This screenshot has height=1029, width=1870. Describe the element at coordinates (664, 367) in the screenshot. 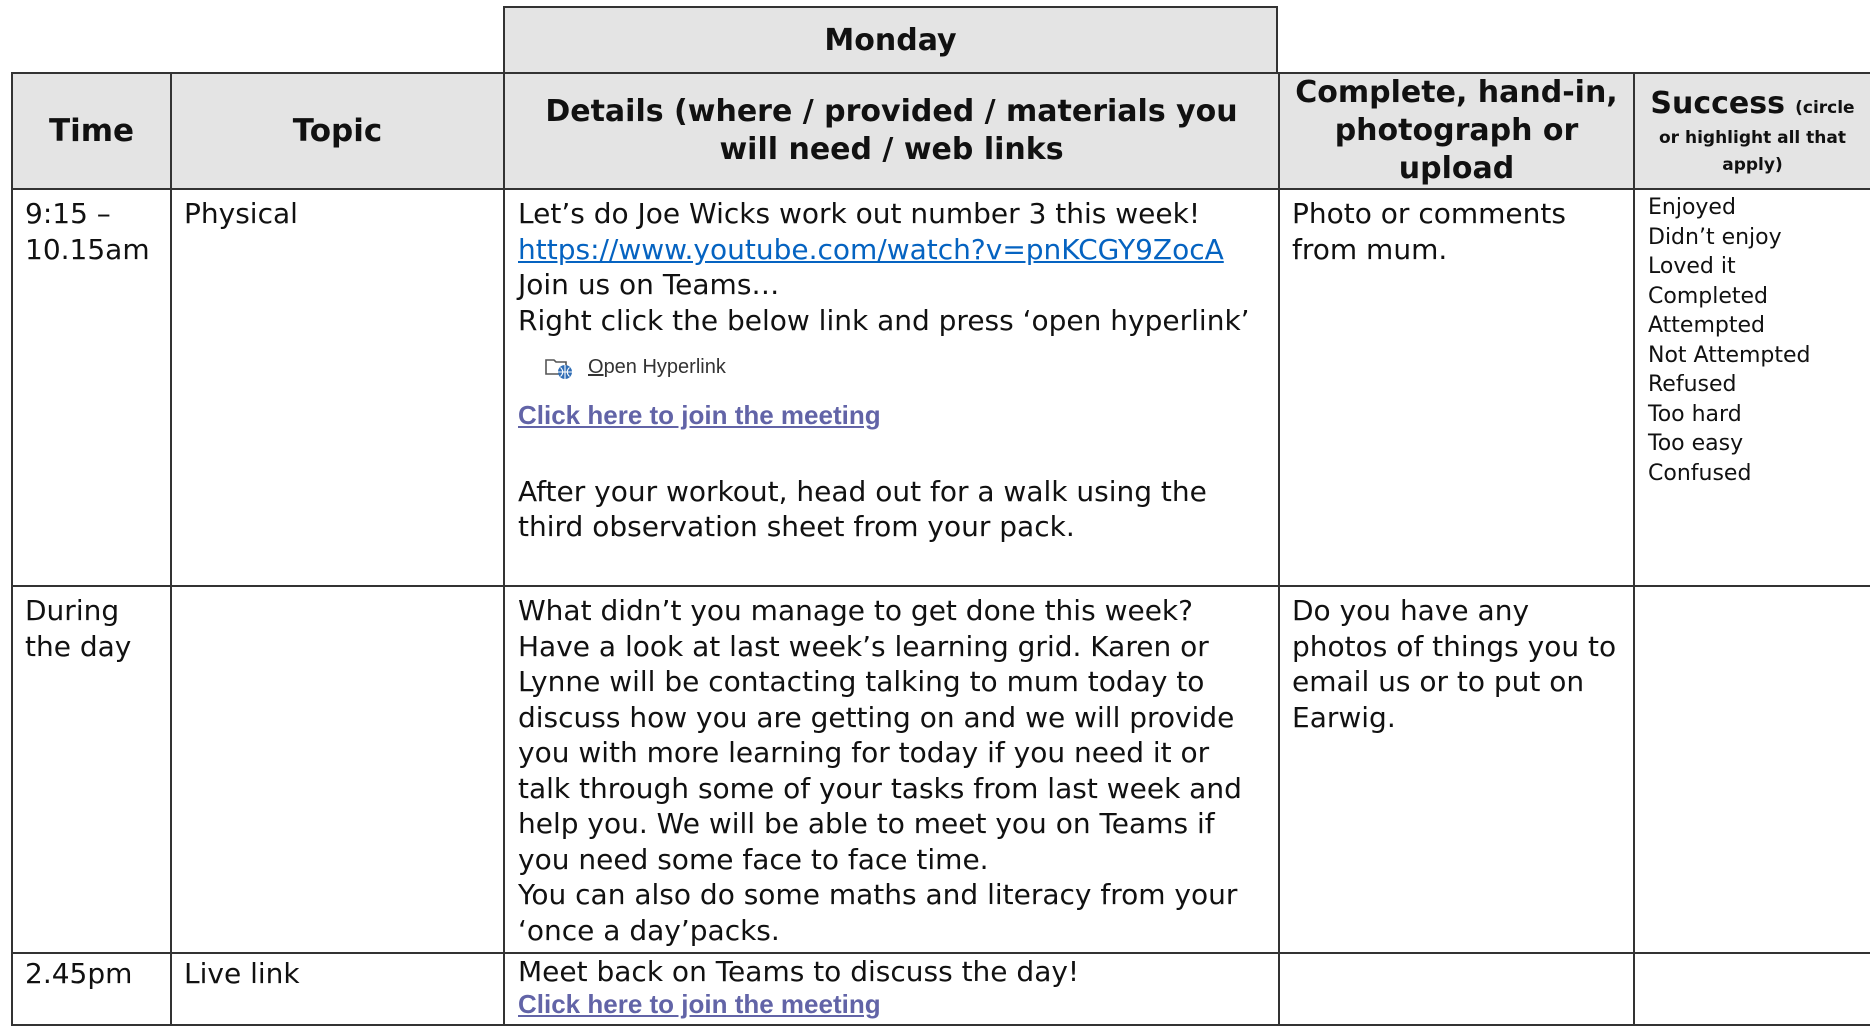

I see `open-hyperlink-label: pen Hyperlink` at that location.